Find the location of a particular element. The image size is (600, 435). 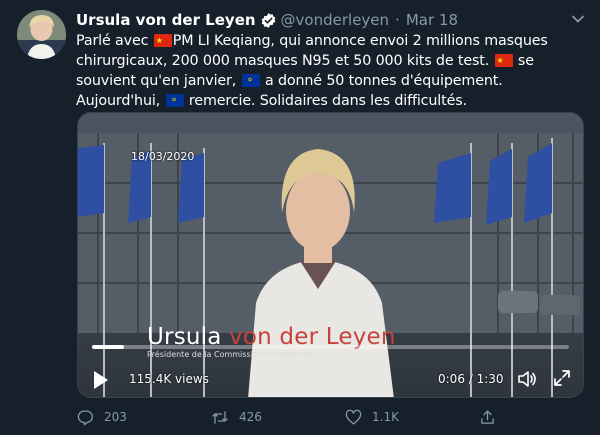

like-button: 1.1K is located at coordinates (412, 417).